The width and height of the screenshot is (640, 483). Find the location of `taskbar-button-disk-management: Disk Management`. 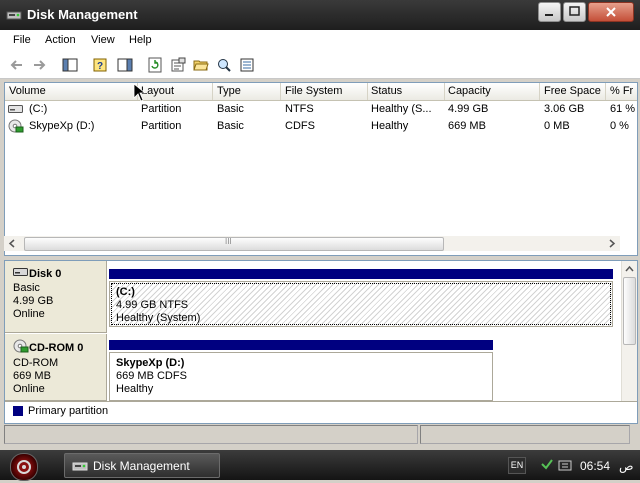

taskbar-button-disk-management: Disk Management is located at coordinates (142, 465).